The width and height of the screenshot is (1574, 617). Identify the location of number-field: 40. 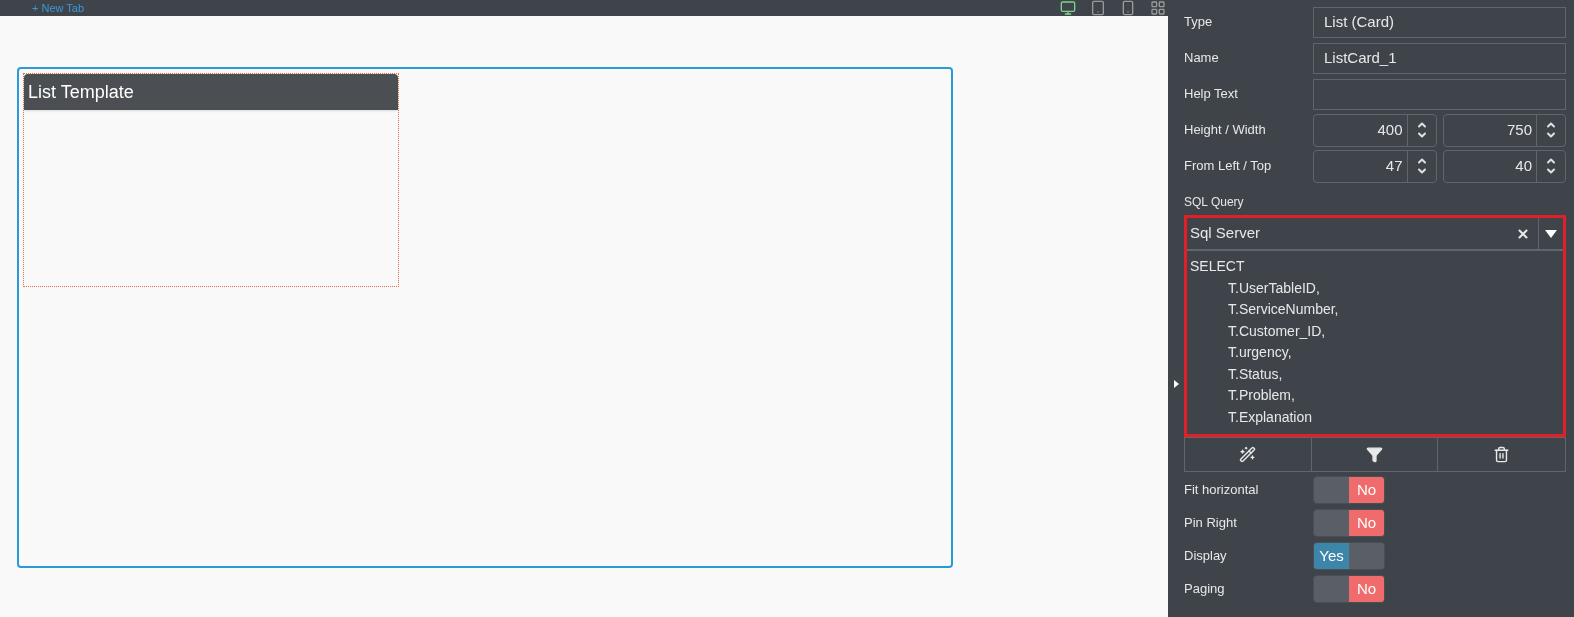
(1504, 166).